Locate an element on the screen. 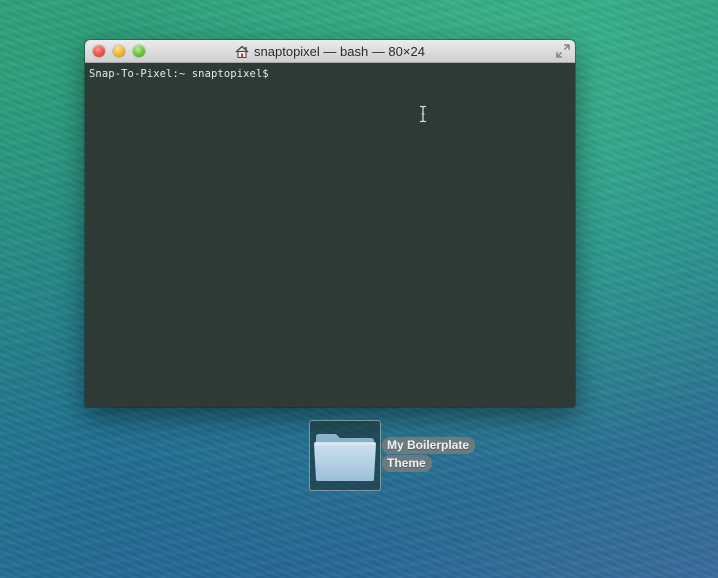 This screenshot has width=718, height=578. folder-icon is located at coordinates (345, 457).